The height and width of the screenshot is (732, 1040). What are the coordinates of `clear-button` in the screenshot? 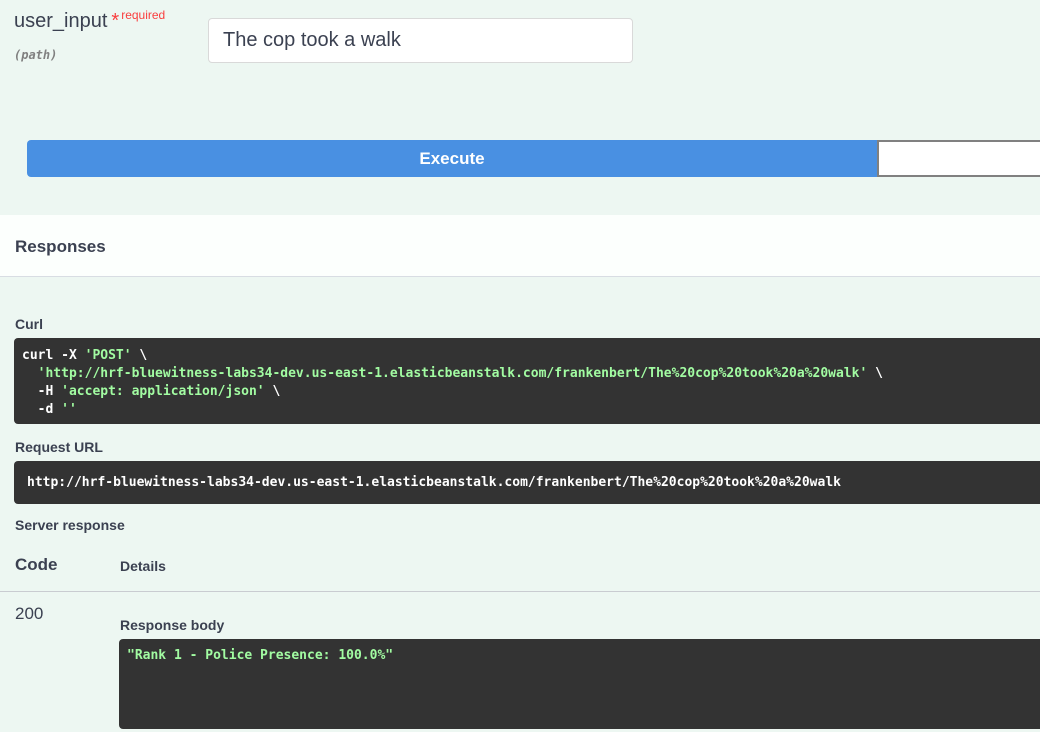 It's located at (958, 158).